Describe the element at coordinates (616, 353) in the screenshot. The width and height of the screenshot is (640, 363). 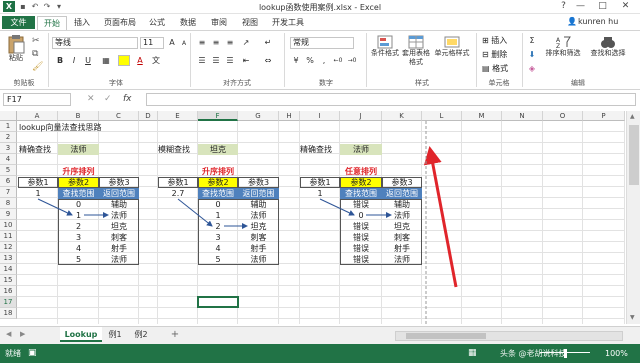
I see `zoom-level: 100%` at that location.